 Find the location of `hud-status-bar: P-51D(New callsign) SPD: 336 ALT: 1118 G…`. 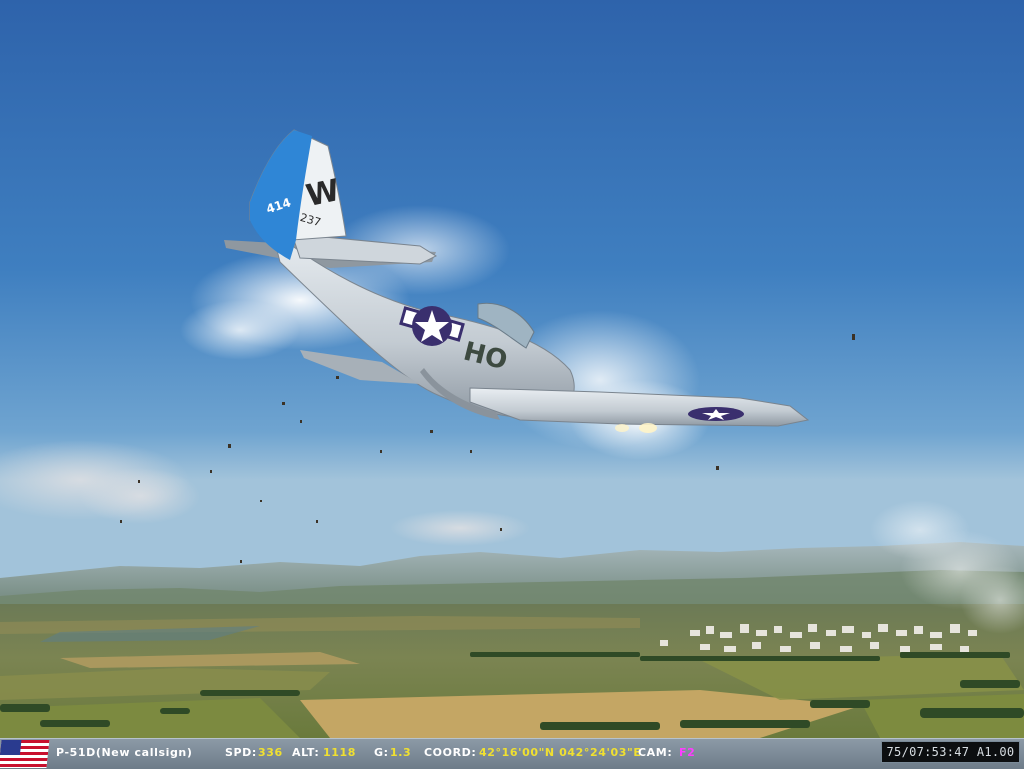

hud-status-bar: P-51D(New callsign) SPD: 336 ALT: 1118 G… is located at coordinates (512, 753).